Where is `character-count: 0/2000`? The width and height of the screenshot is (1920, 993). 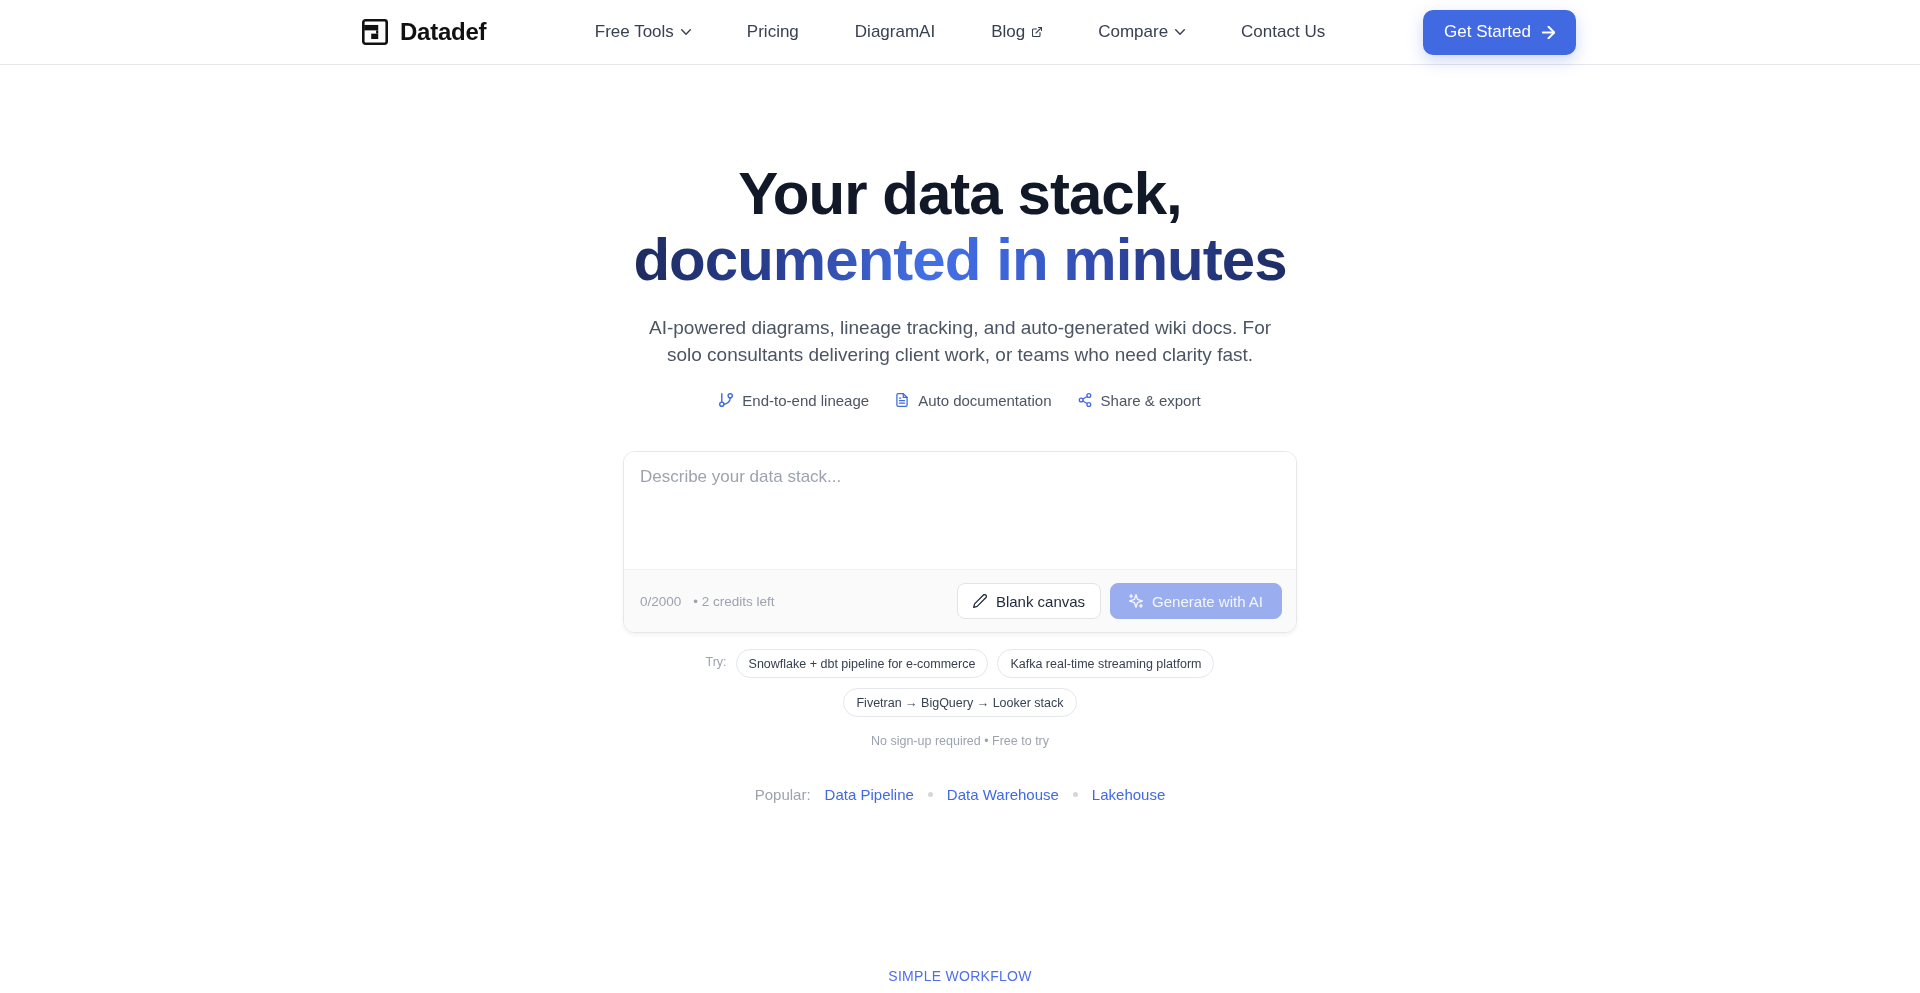 character-count: 0/2000 is located at coordinates (661, 601).